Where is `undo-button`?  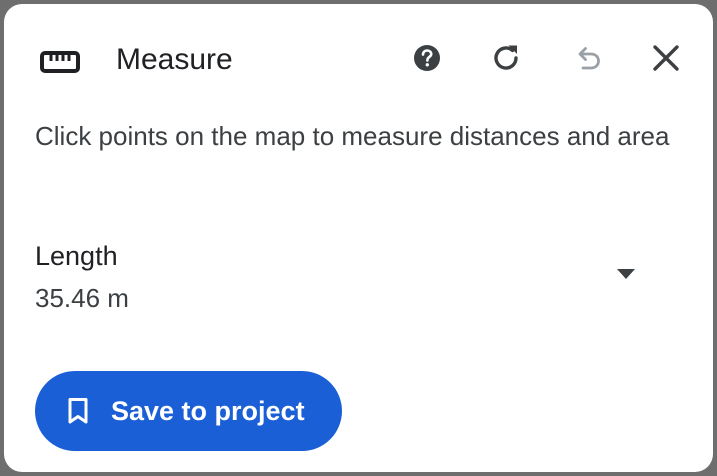
undo-button is located at coordinates (588, 60).